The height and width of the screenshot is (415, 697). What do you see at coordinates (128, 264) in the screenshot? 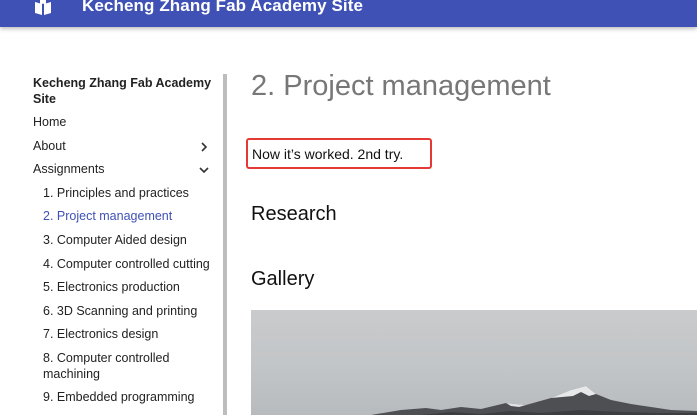
I see `sidebar-item-assignment-4: 4. Computer controlled cutting` at bounding box center [128, 264].